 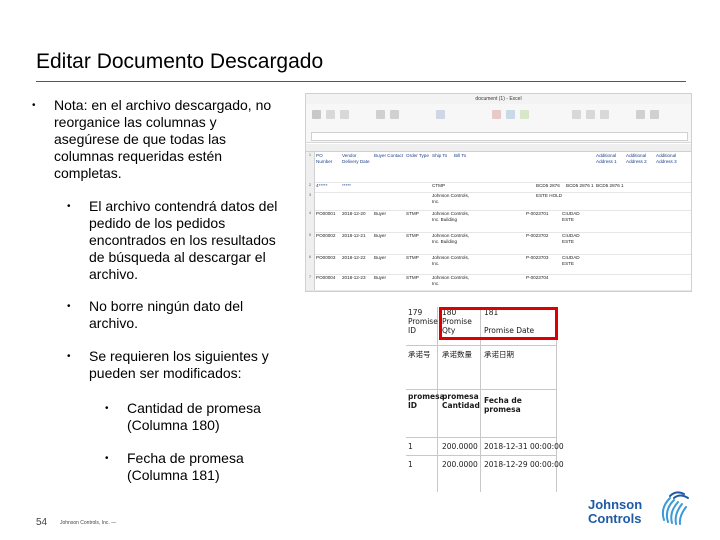 What do you see at coordinates (394, 114) in the screenshot?
I see `wrap-text-icon` at bounding box center [394, 114].